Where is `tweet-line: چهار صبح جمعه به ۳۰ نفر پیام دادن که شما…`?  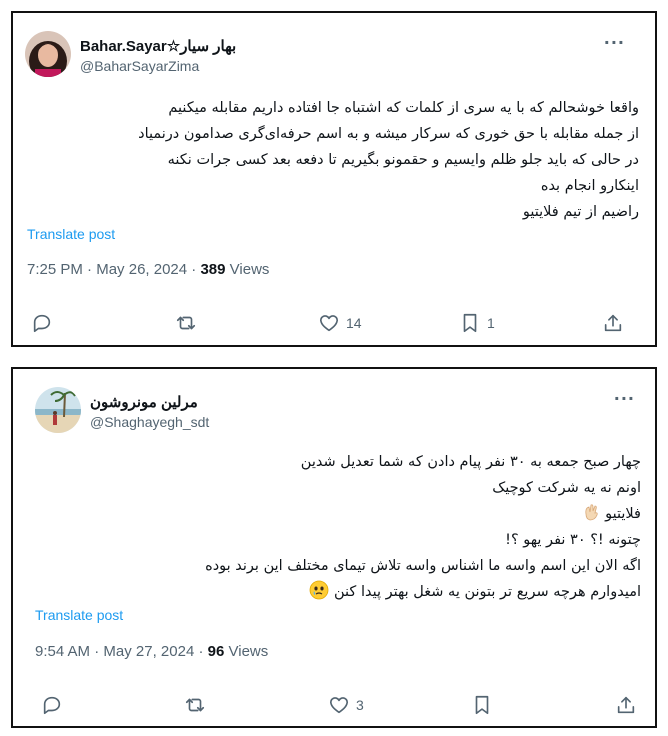 tweet-line: چهار صبح جمعه به ۳۰ نفر پیام دادن که شما… is located at coordinates (470, 462).